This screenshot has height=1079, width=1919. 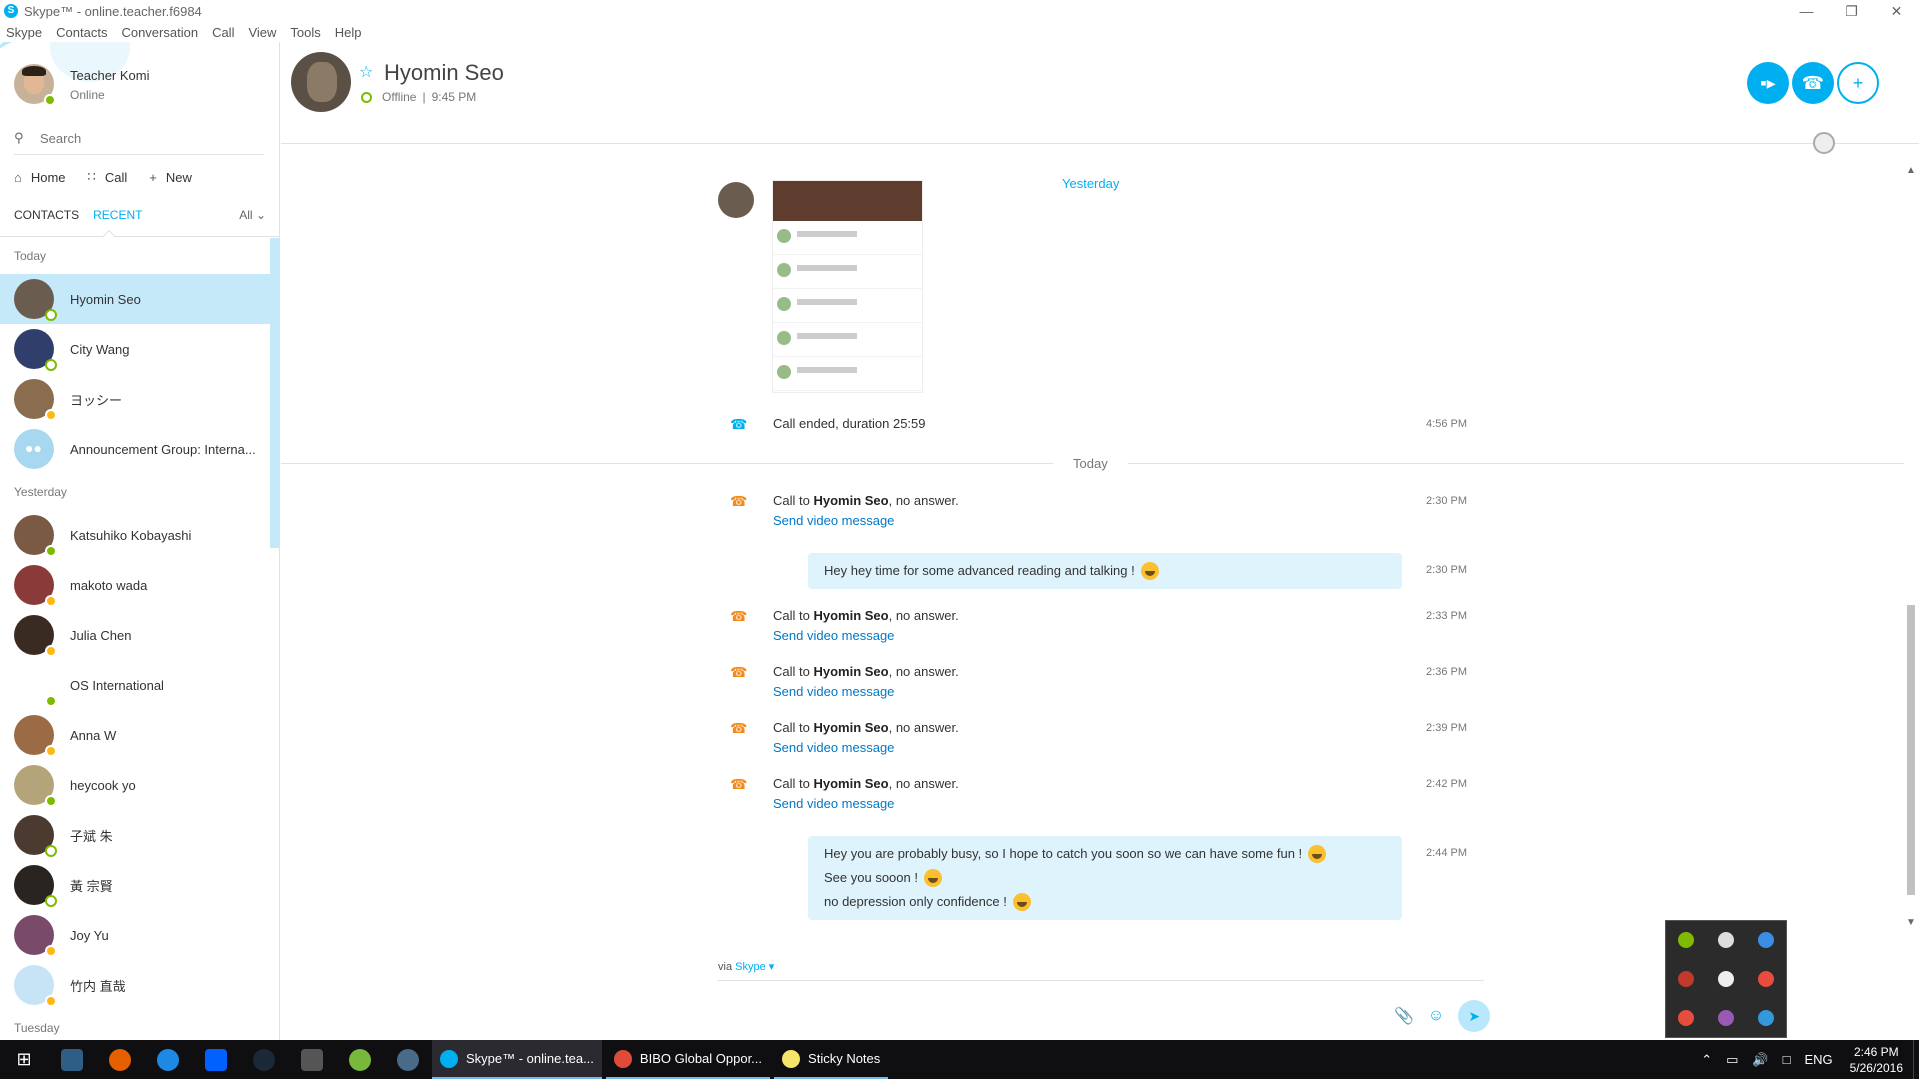 I want to click on window-title: Skype™ - online.teacher.f6984, so click(x=113, y=11).